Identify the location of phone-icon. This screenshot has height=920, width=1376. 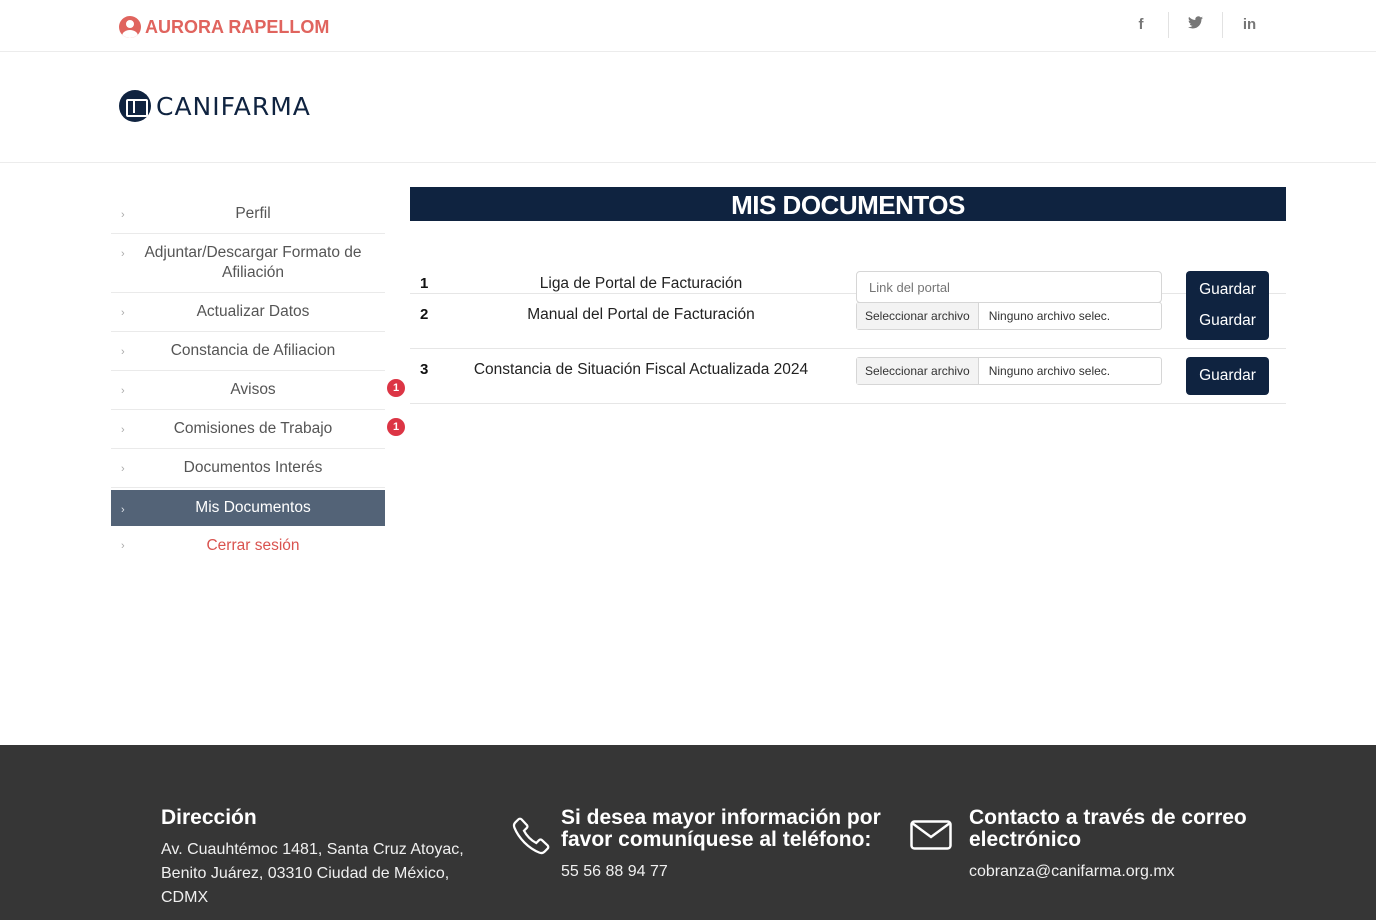
(531, 836).